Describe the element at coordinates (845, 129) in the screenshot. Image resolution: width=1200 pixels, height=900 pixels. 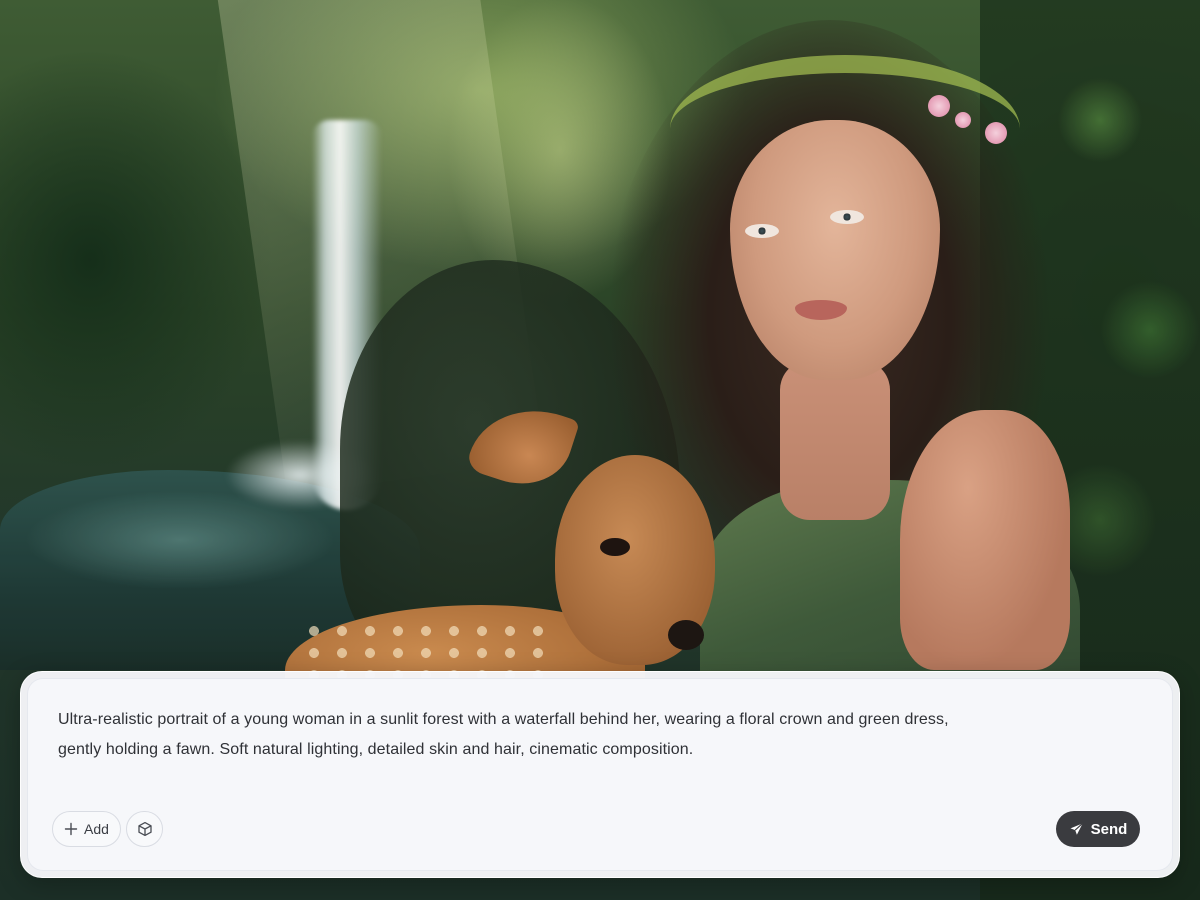
I see `floral-crown` at that location.